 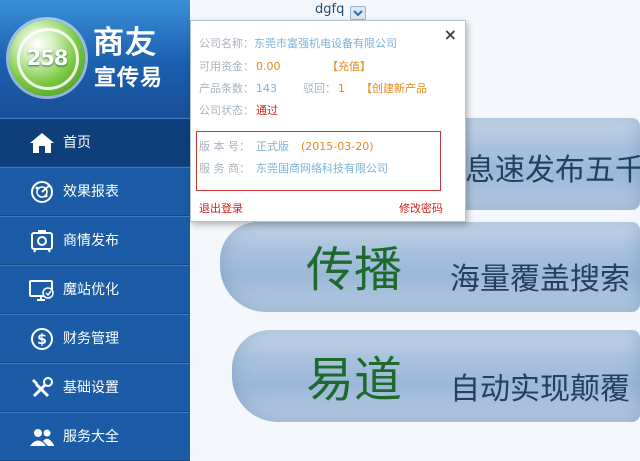 What do you see at coordinates (349, 67) in the screenshot?
I see `recharge-link: 【充值】` at bounding box center [349, 67].